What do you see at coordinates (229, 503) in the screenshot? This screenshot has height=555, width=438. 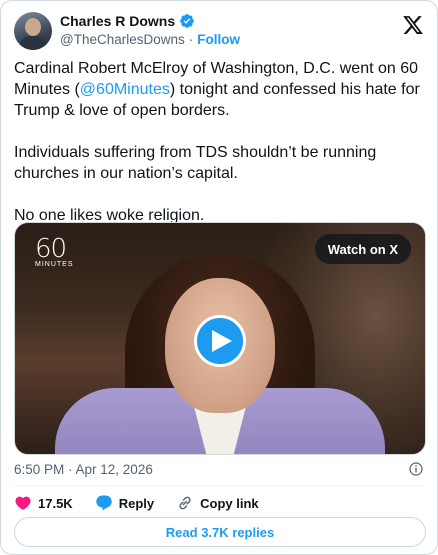 I see `copy-link-label: Copy link` at bounding box center [229, 503].